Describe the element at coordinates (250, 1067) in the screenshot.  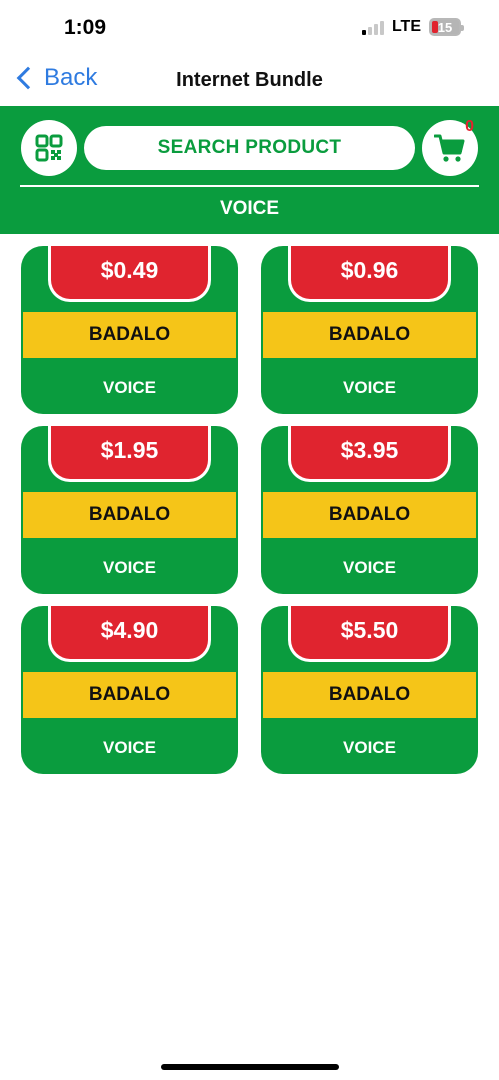
I see `home-indicator` at that location.